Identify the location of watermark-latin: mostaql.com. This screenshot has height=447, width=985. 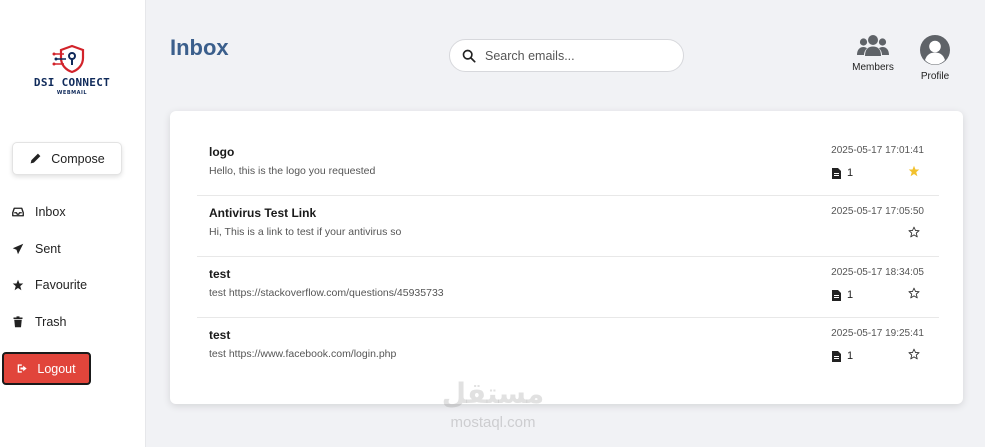
(493, 422).